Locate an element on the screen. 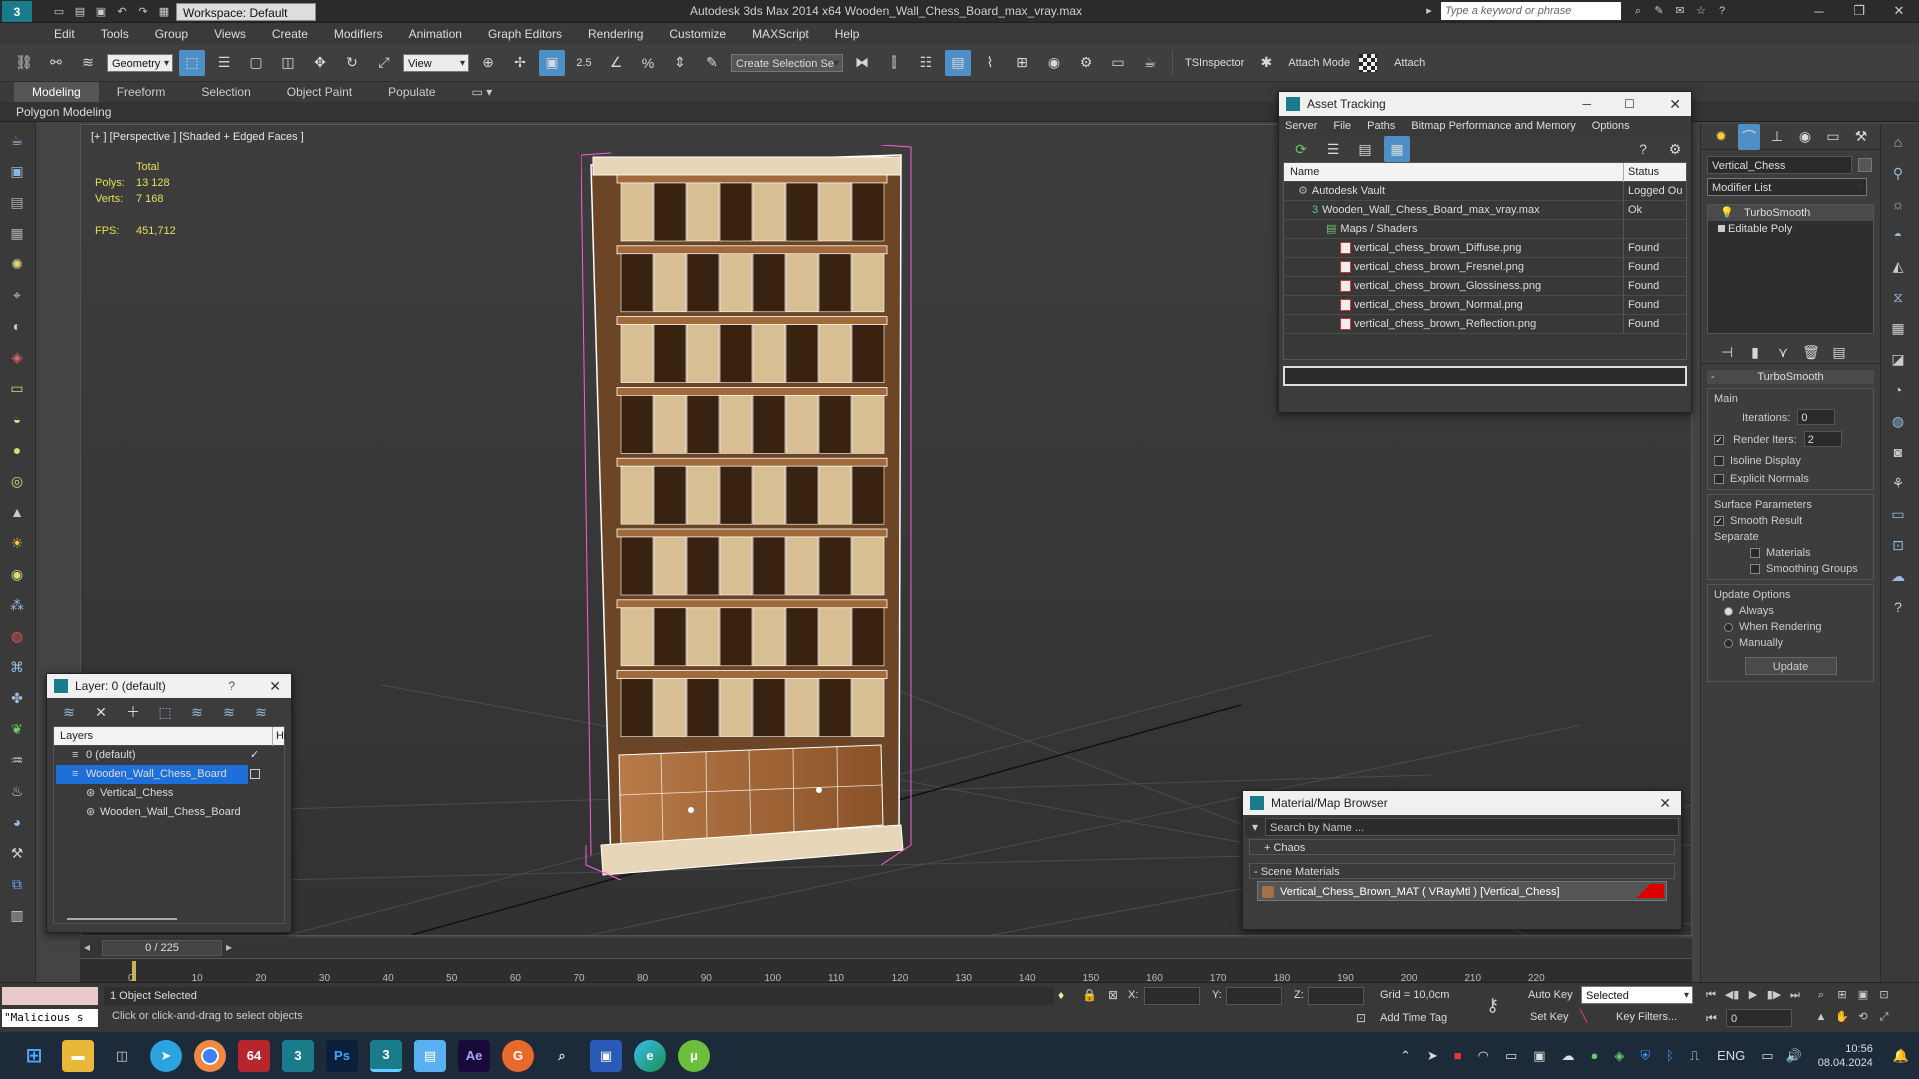 The width and height of the screenshot is (1919, 1079). stack-item-editable-poly: Editable Poly is located at coordinates (1790, 229).